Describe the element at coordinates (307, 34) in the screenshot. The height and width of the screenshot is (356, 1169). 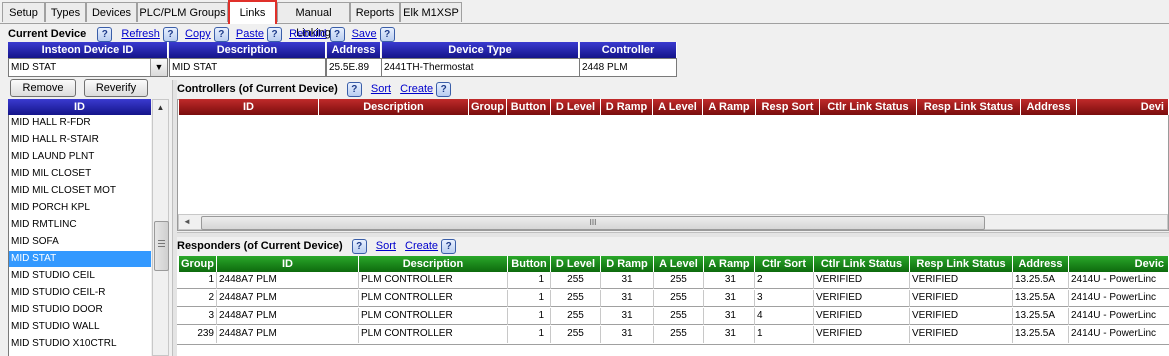
I see `rebuild-link: Rebuild` at that location.